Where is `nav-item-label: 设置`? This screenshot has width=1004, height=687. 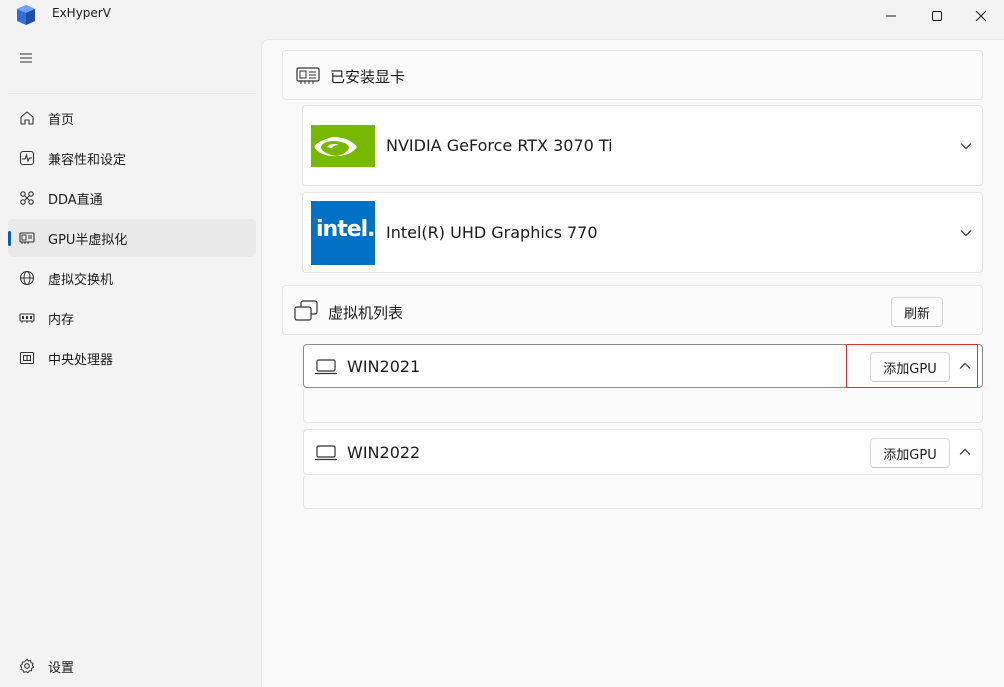 nav-item-label: 设置 is located at coordinates (61, 668).